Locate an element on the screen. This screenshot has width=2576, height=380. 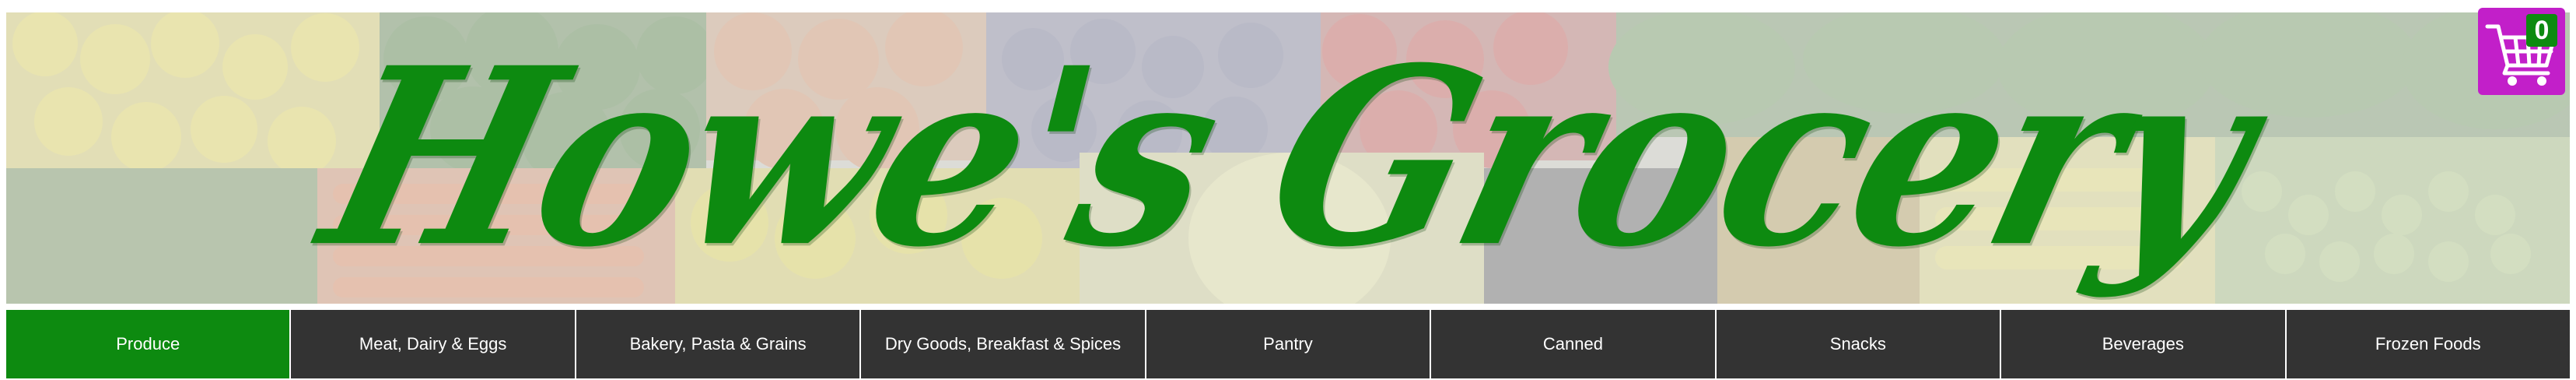
nav-item-produce: Produce is located at coordinates (149, 344).